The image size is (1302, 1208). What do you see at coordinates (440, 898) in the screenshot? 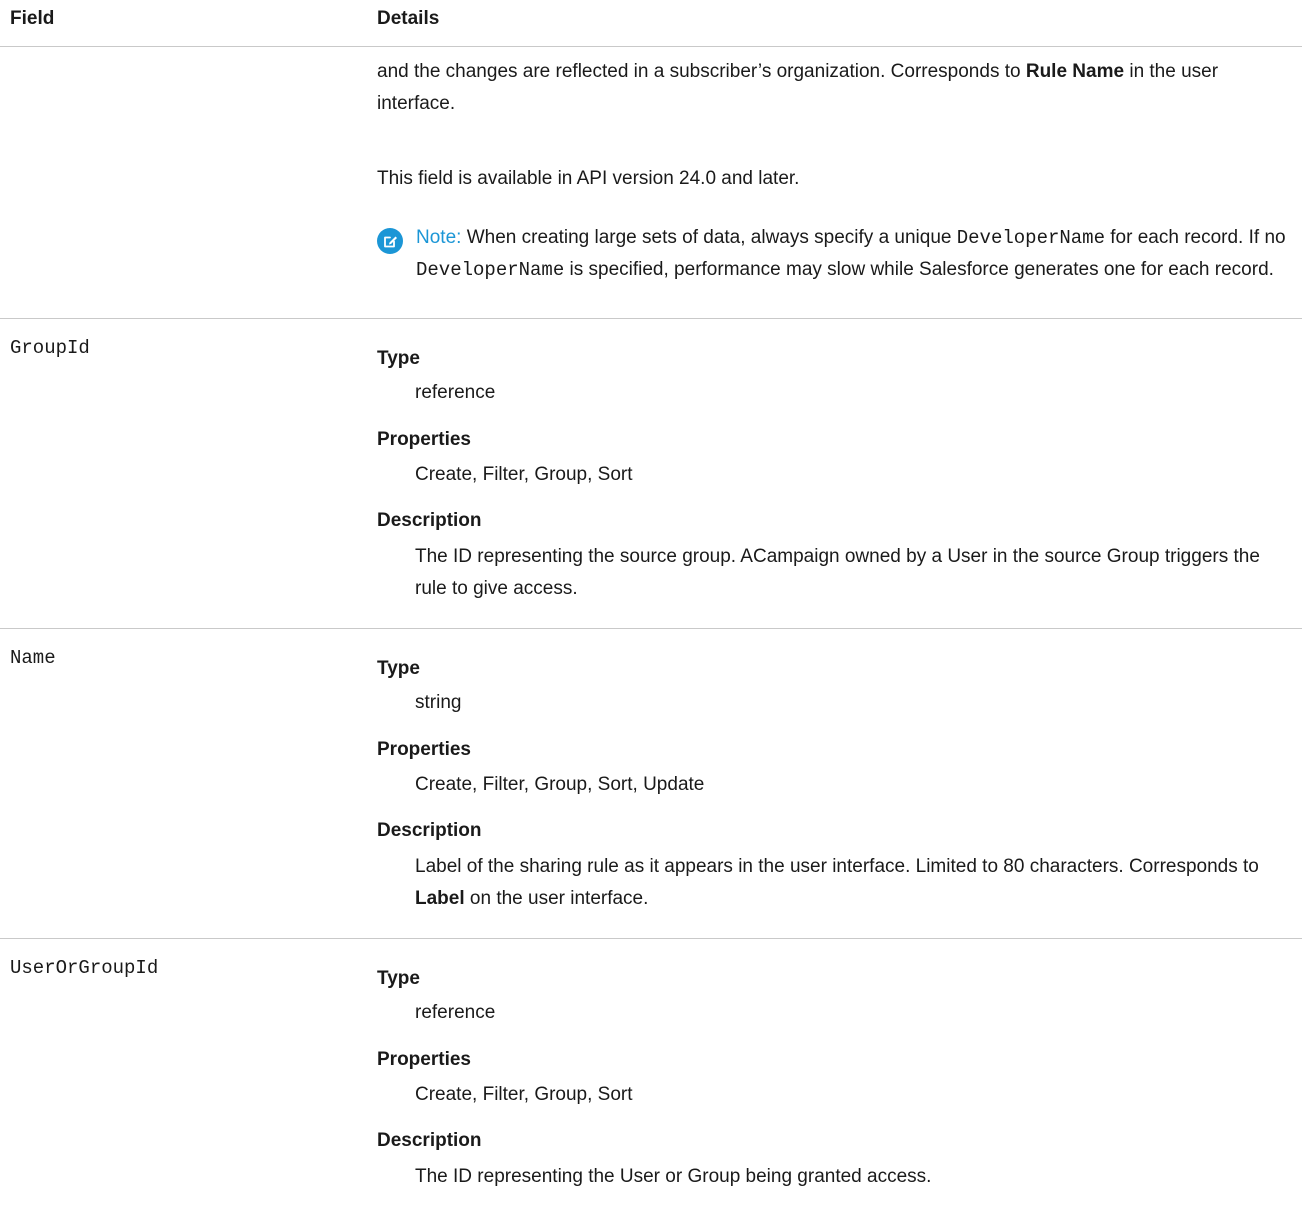
I see `label-term: Label` at bounding box center [440, 898].